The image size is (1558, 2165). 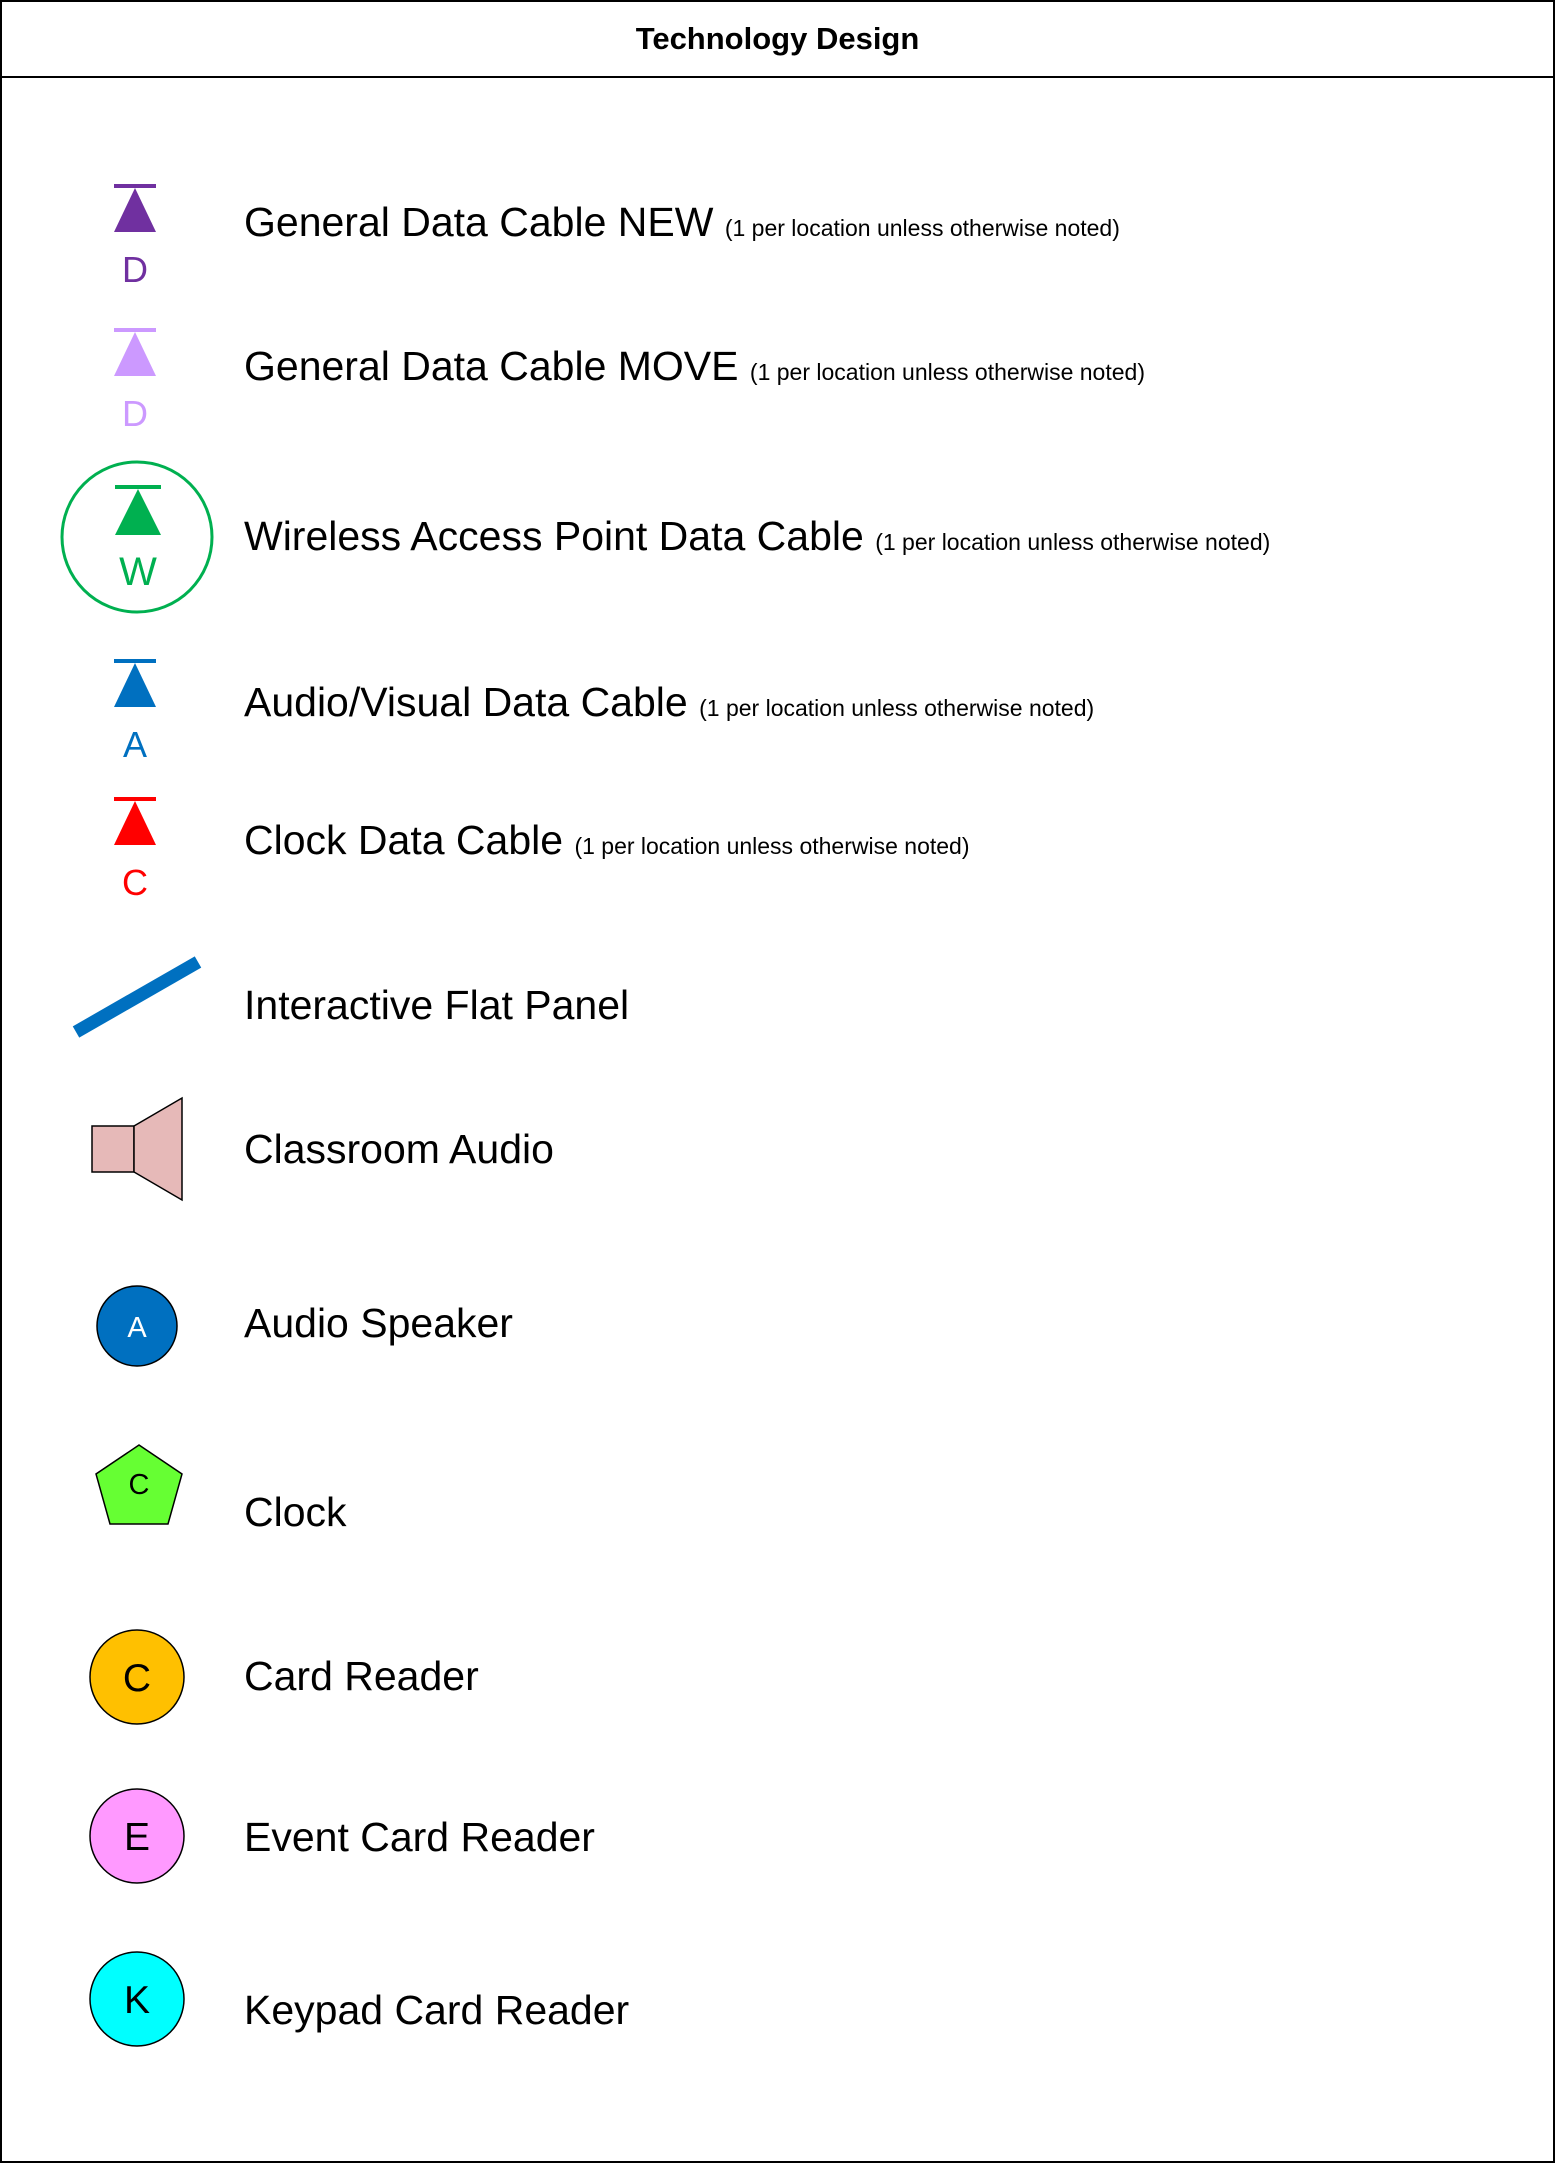 I want to click on keypad-card-reader-icon: K, so click(x=137, y=1999).